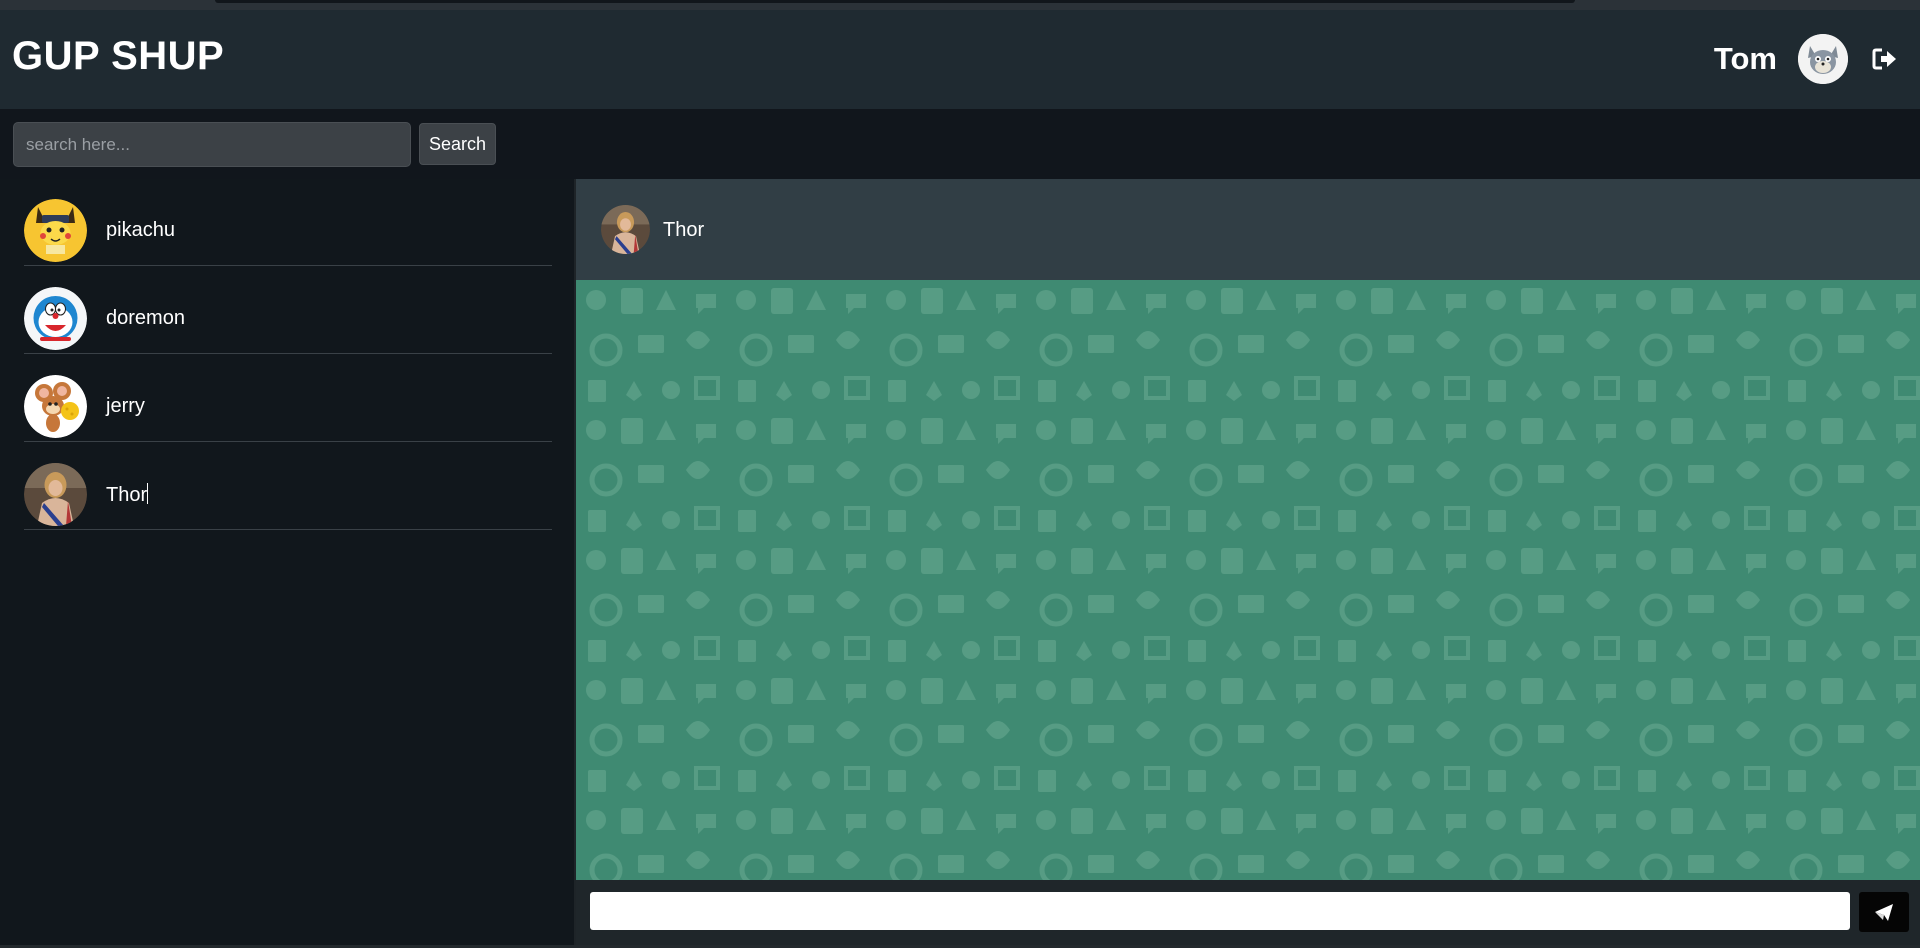 This screenshot has height=948, width=1920. What do you see at coordinates (288, 398) in the screenshot?
I see `contact-item-jerry: jerry` at bounding box center [288, 398].